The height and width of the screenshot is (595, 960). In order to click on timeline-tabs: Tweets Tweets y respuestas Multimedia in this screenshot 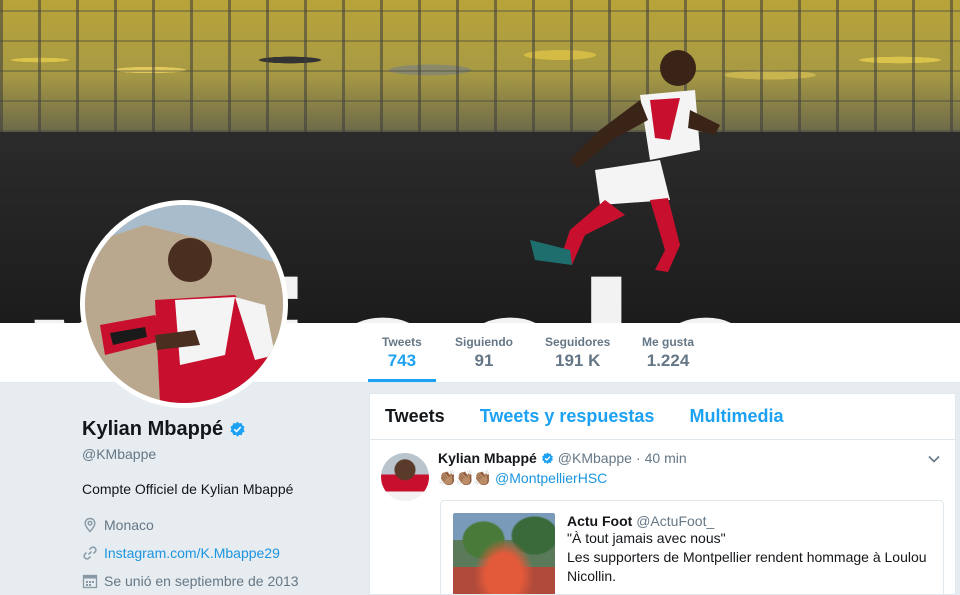, I will do `click(662, 417)`.